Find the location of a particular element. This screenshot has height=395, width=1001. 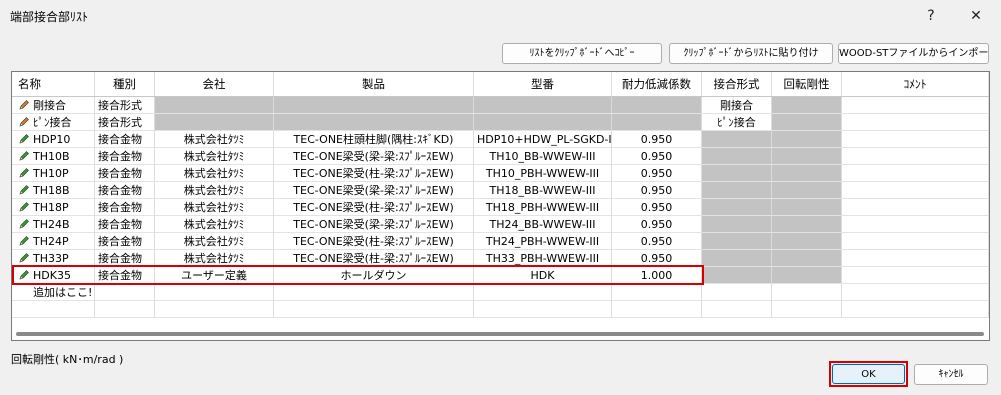

cell-col-model: HDP10+HDW_PL-SGKD-III is located at coordinates (543, 139).